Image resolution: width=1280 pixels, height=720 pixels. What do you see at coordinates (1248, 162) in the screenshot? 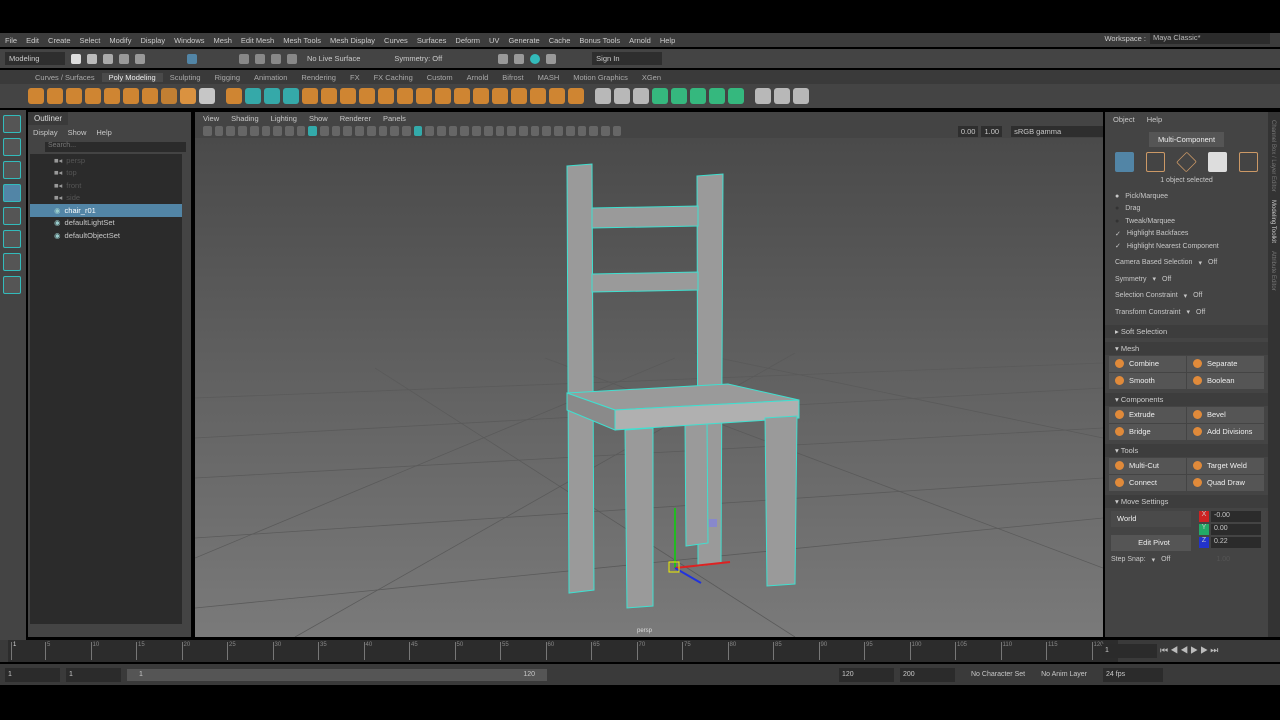
I see `uv-mode-icon` at bounding box center [1248, 162].